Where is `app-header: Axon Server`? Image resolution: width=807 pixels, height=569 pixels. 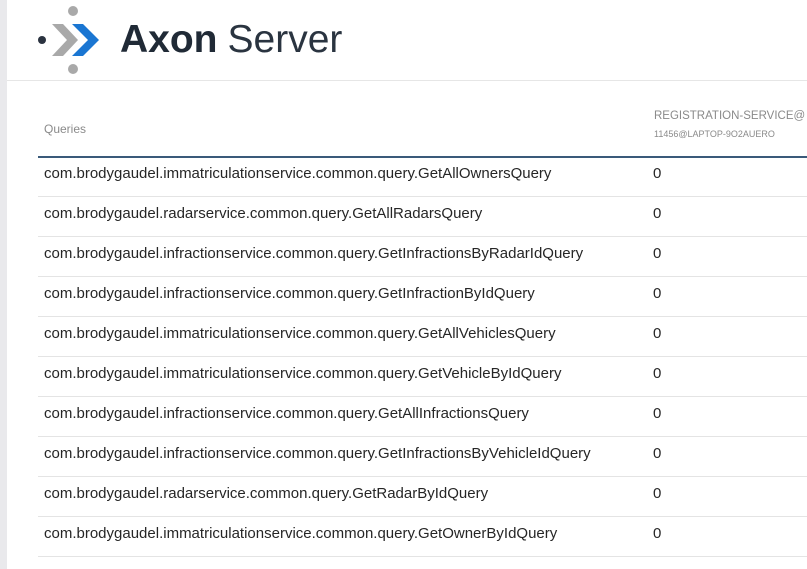 app-header: Axon Server is located at coordinates (407, 40).